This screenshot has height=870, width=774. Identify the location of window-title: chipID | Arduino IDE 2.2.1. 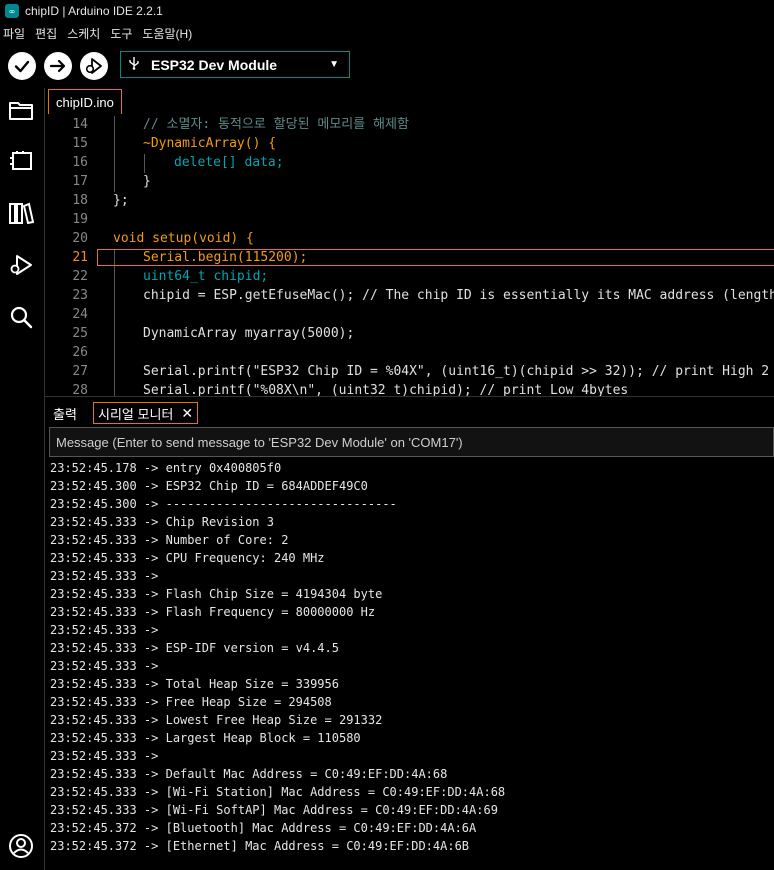
(94, 11).